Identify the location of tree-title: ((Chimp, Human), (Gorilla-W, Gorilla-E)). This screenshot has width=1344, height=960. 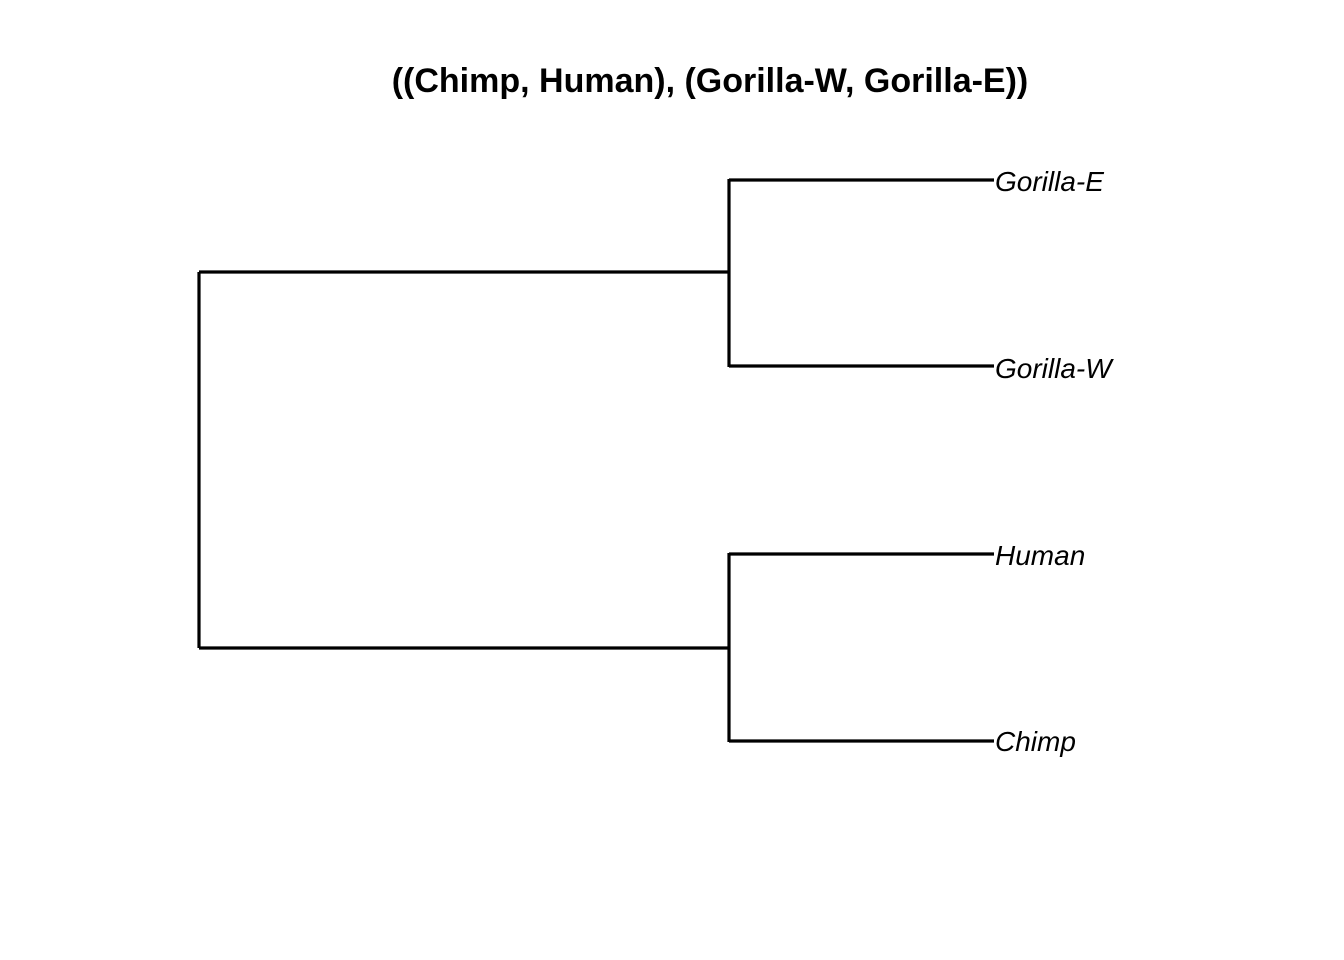
(710, 81).